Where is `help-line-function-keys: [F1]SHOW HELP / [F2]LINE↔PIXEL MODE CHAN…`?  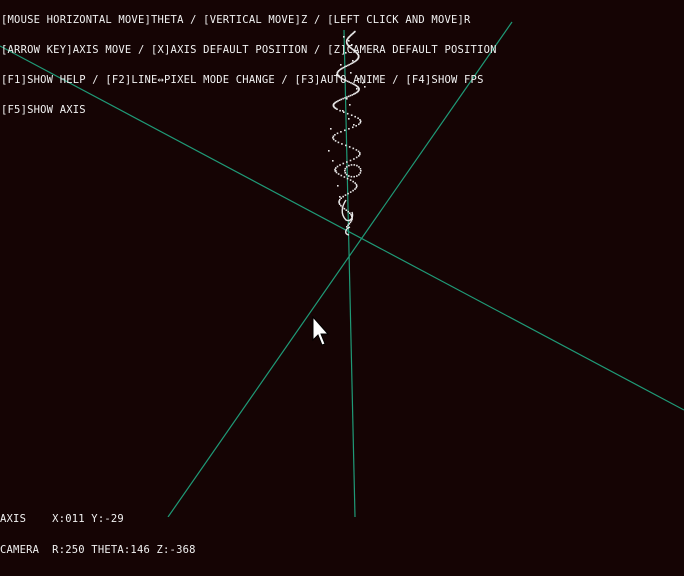
help-line-function-keys: [F1]SHOW HELP / [F2]LINE↔PIXEL MODE CHAN… is located at coordinates (242, 80).